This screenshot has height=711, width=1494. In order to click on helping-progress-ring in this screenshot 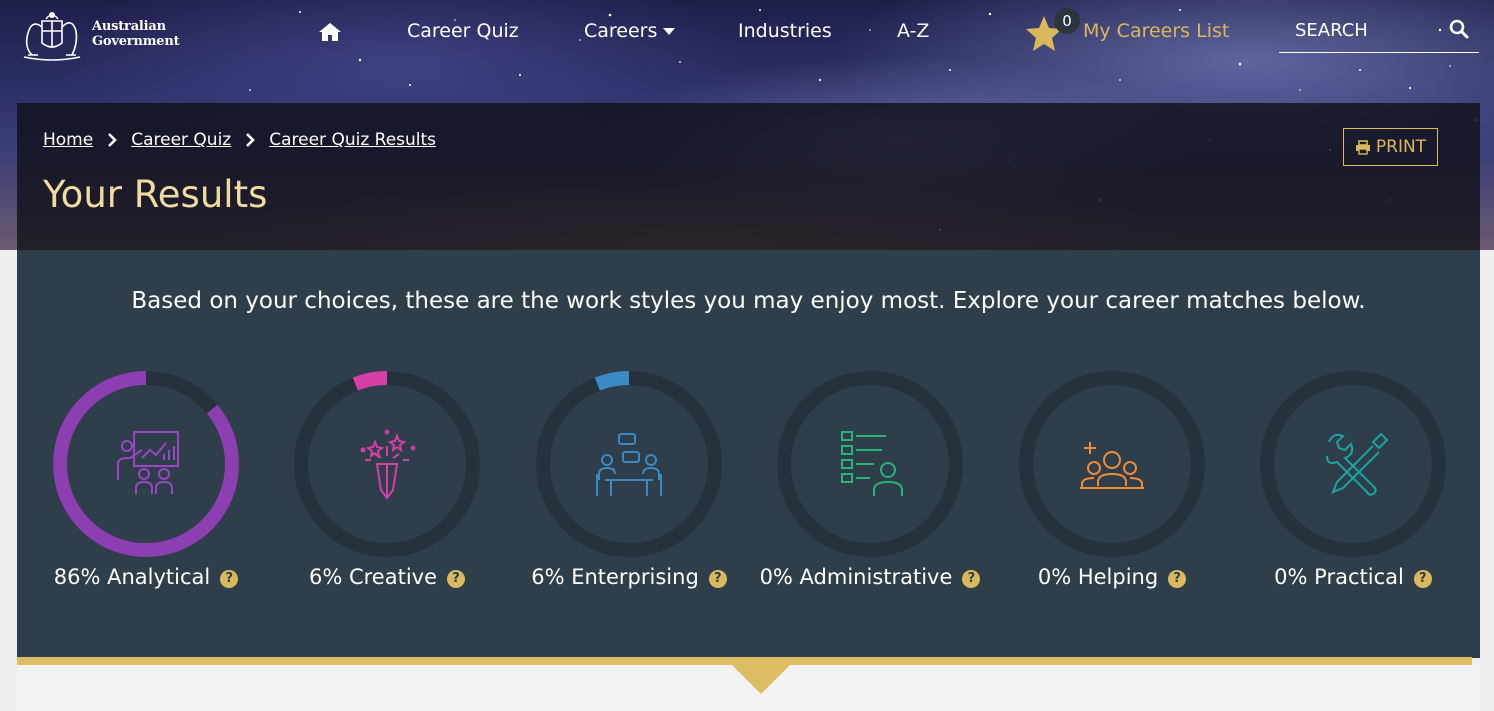, I will do `click(1112, 464)`.